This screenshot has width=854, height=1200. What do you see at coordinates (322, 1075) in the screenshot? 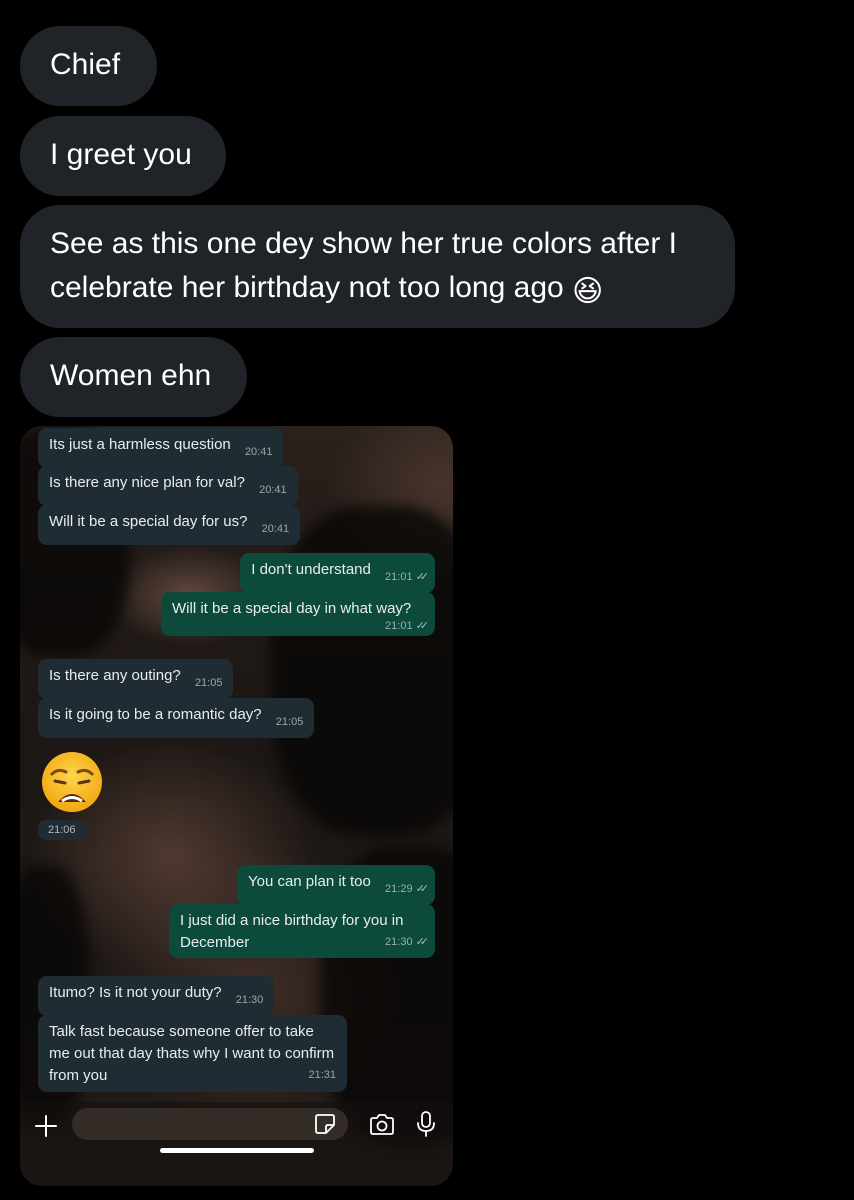
I see `message-time: 21:31` at bounding box center [322, 1075].